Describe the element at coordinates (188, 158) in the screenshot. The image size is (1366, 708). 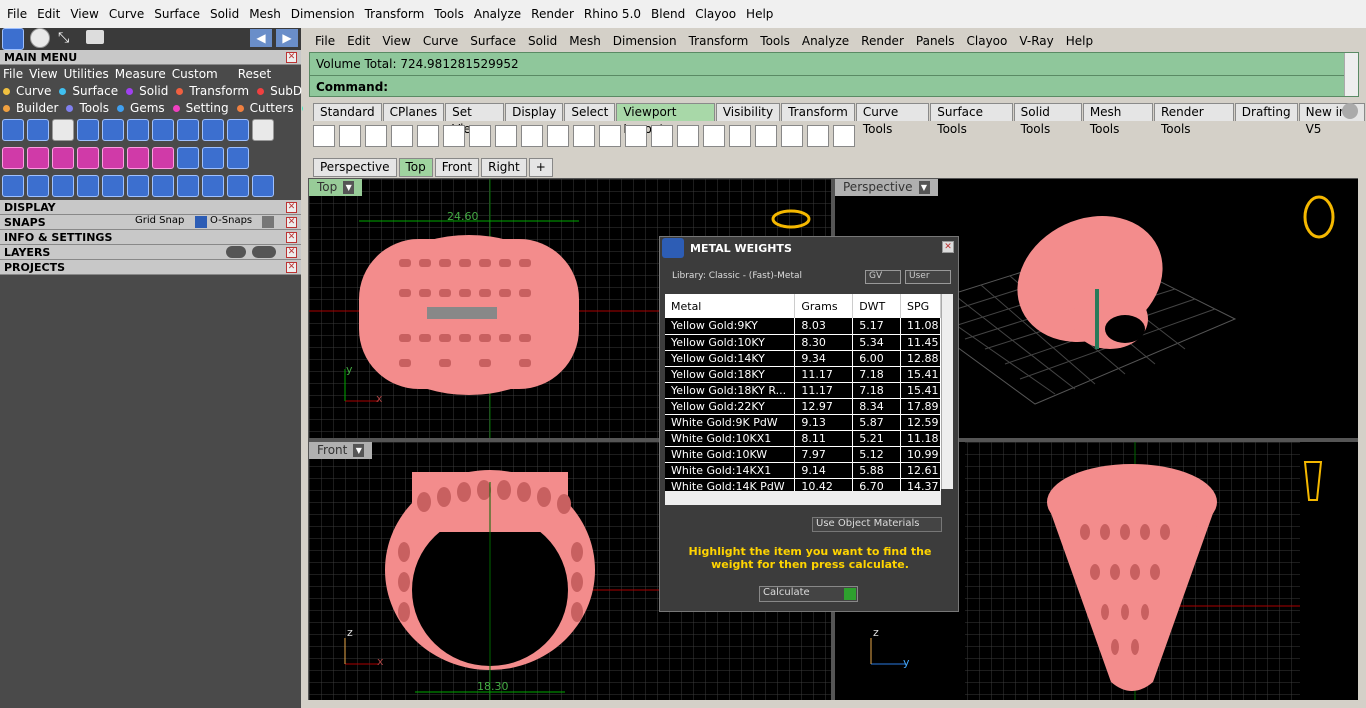
I see `pen-tool-icon` at that location.